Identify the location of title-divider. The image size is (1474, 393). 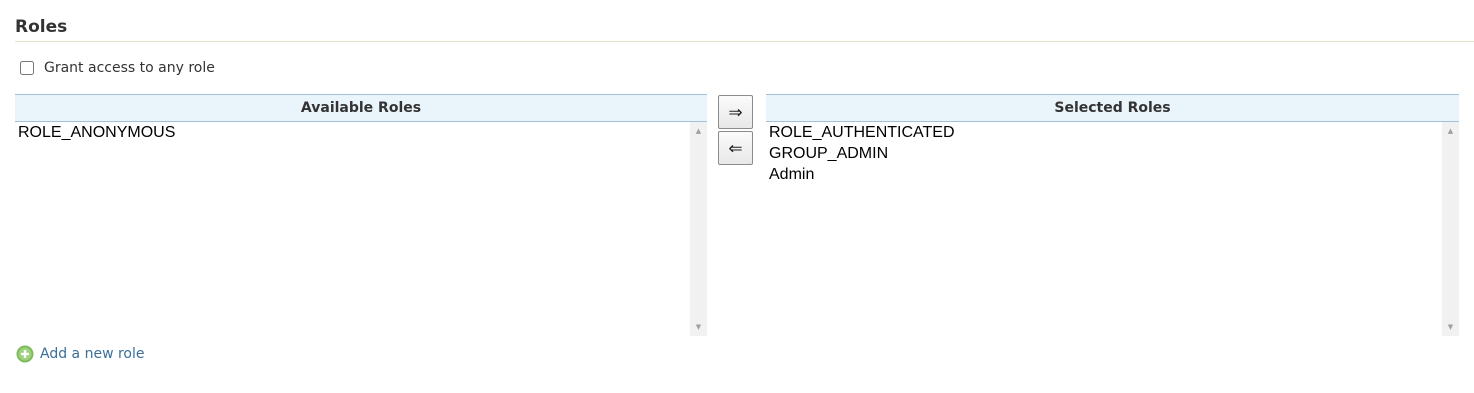
(744, 41).